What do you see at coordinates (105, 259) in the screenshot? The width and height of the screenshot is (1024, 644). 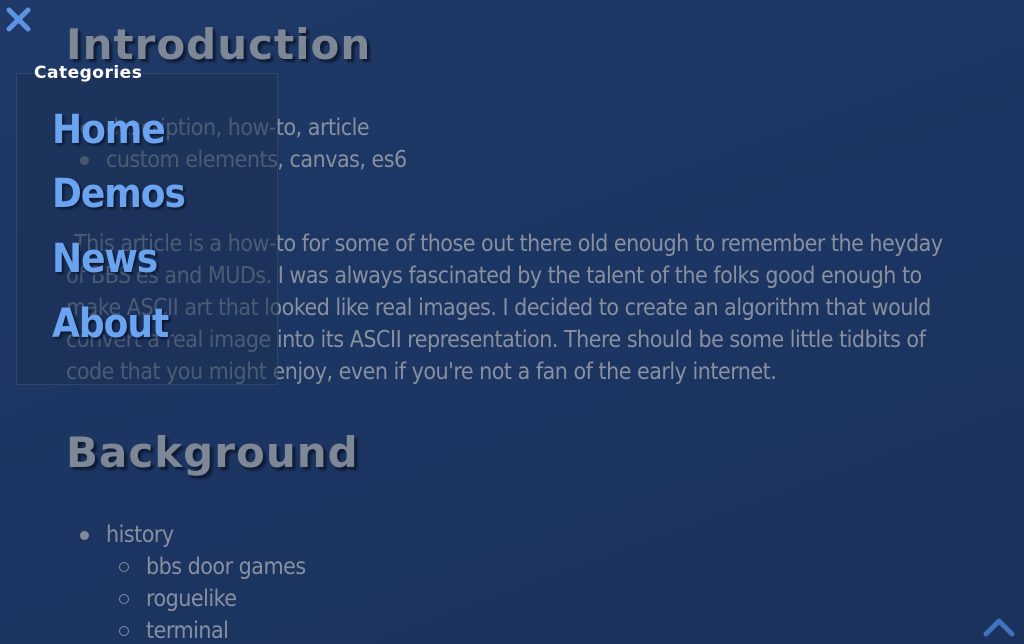 I see `menu-item-news: News` at bounding box center [105, 259].